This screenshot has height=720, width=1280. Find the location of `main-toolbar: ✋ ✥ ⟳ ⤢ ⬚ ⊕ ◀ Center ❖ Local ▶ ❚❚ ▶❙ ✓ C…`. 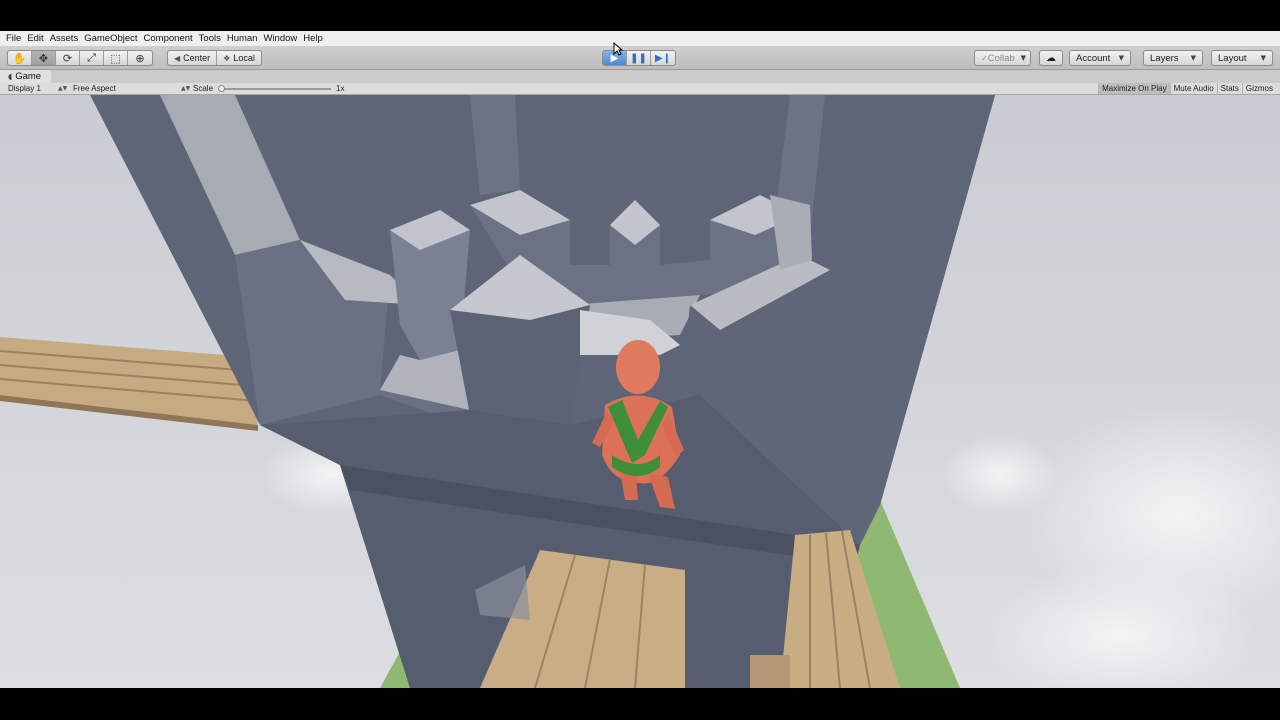

main-toolbar: ✋ ✥ ⟳ ⤢ ⬚ ⊕ ◀ Center ❖ Local ▶ ❚❚ ▶❙ ✓ C… is located at coordinates (640, 58).